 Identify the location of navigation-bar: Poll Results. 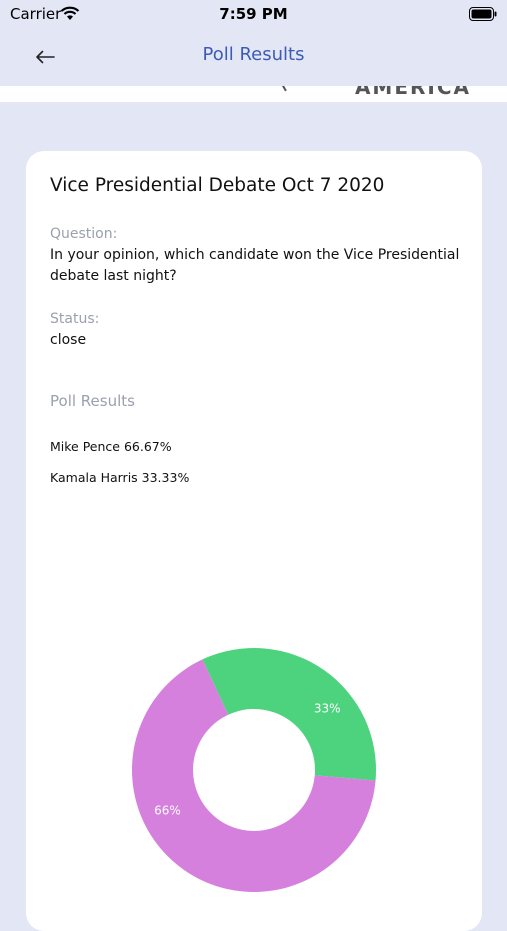
(253, 57).